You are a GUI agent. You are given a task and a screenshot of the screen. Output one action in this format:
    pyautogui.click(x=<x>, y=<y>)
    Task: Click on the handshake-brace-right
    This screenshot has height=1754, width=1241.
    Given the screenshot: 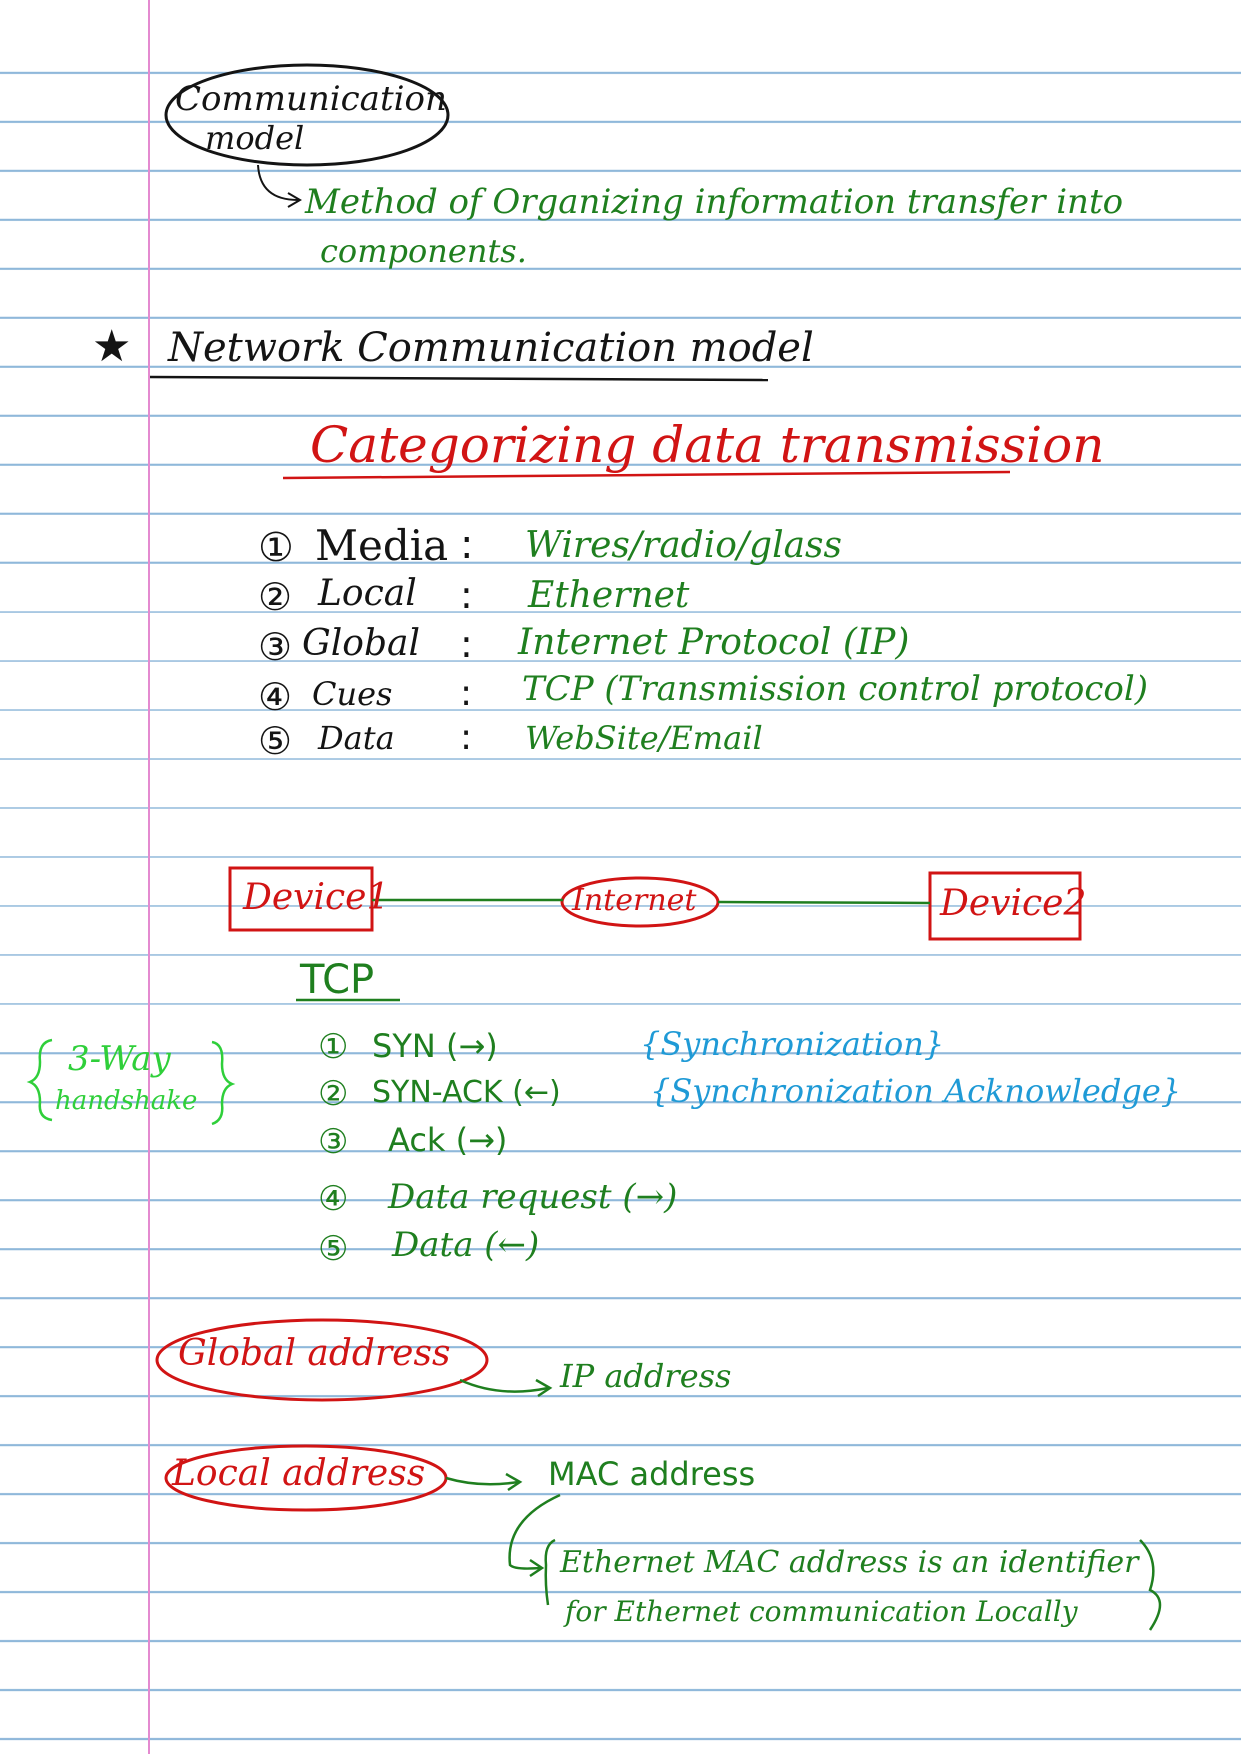 What is the action you would take?
    pyautogui.click(x=223, y=1083)
    